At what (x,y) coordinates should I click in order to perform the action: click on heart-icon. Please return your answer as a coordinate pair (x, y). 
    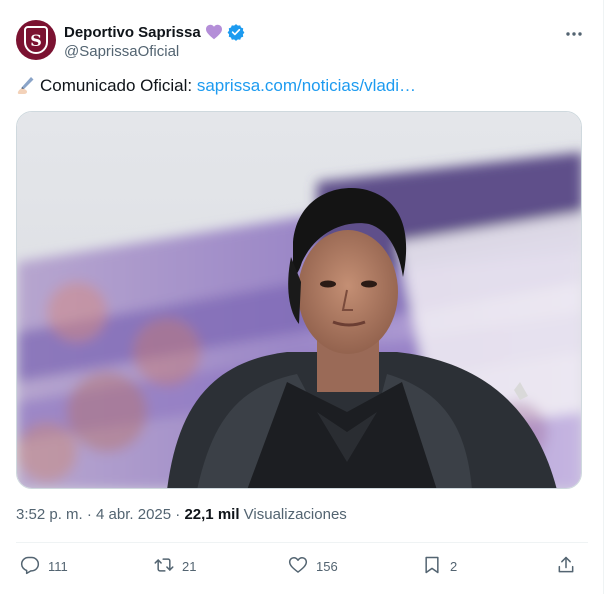
    Looking at the image, I should click on (298, 566).